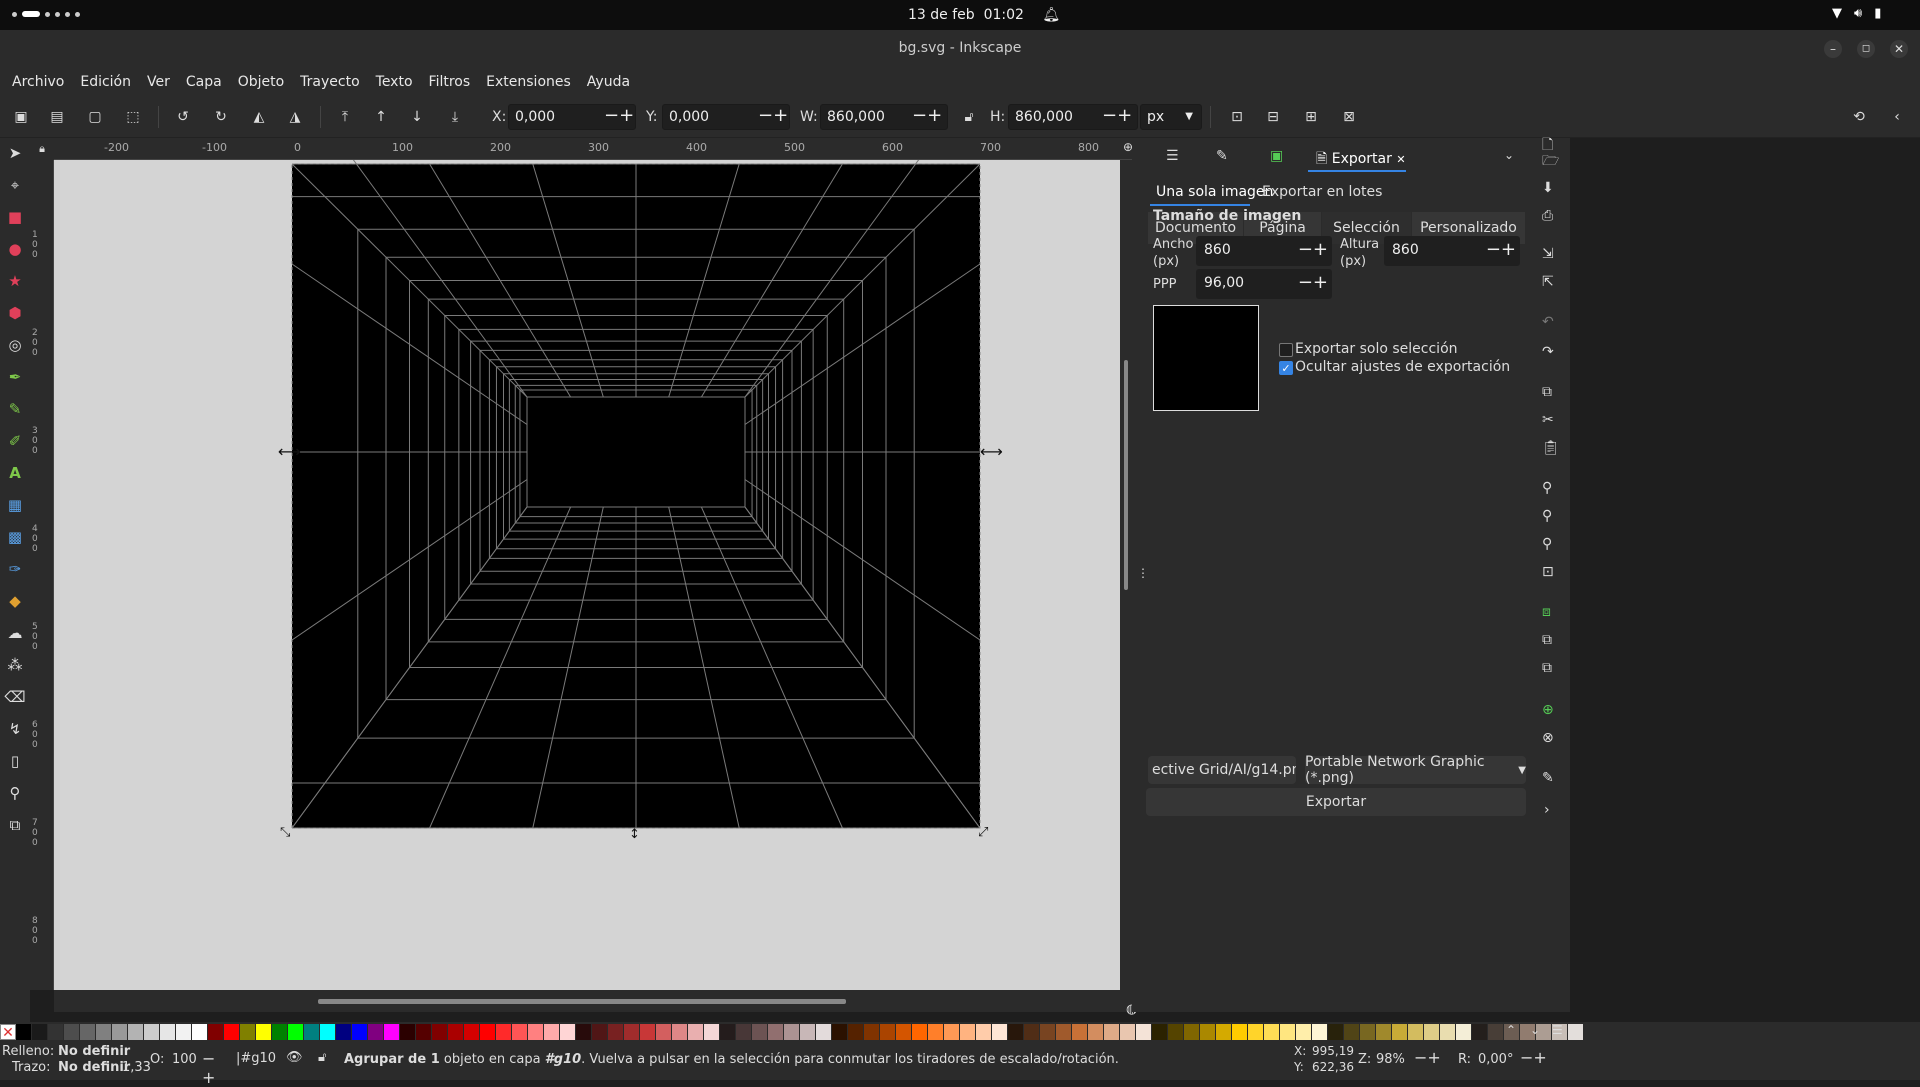 Image resolution: width=1920 pixels, height=1087 pixels. Describe the element at coordinates (15, 793) in the screenshot. I see `zoom-tool-icon: ⚲` at that location.